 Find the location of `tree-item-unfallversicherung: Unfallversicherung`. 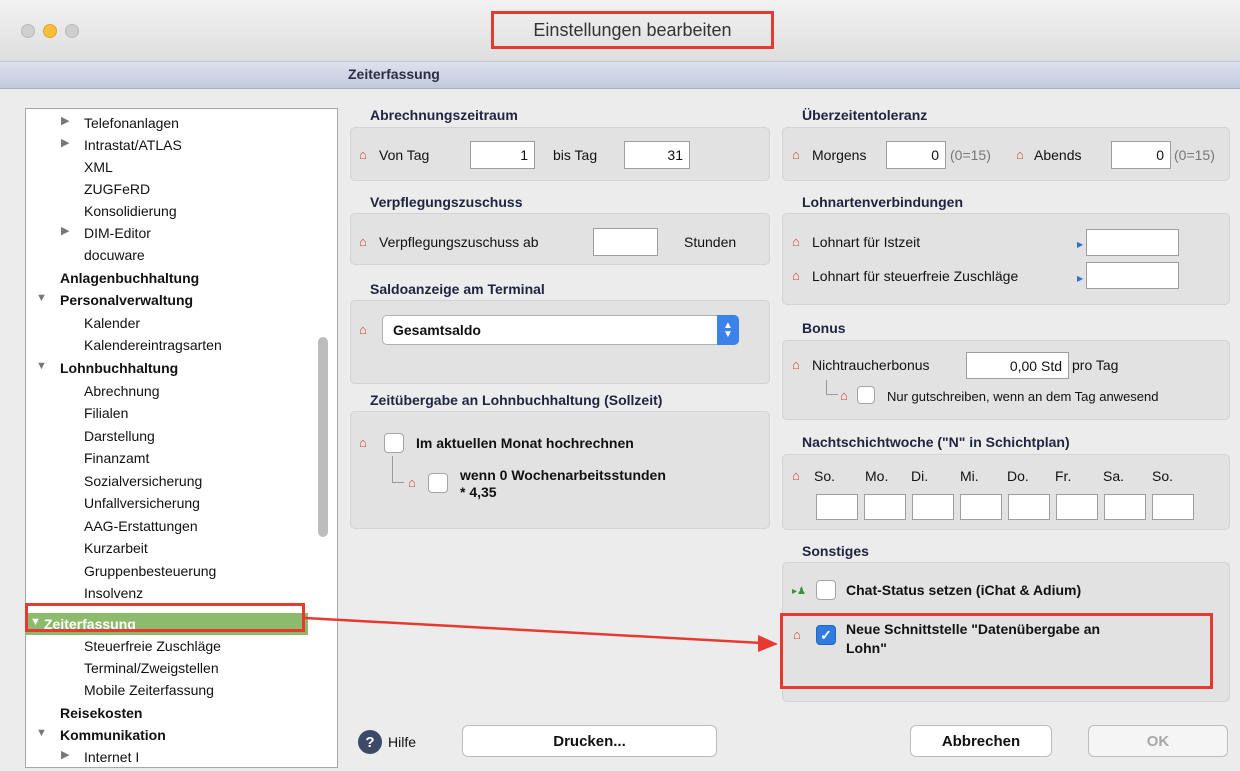

tree-item-unfallversicherung: Unfallversicherung is located at coordinates (142, 503).